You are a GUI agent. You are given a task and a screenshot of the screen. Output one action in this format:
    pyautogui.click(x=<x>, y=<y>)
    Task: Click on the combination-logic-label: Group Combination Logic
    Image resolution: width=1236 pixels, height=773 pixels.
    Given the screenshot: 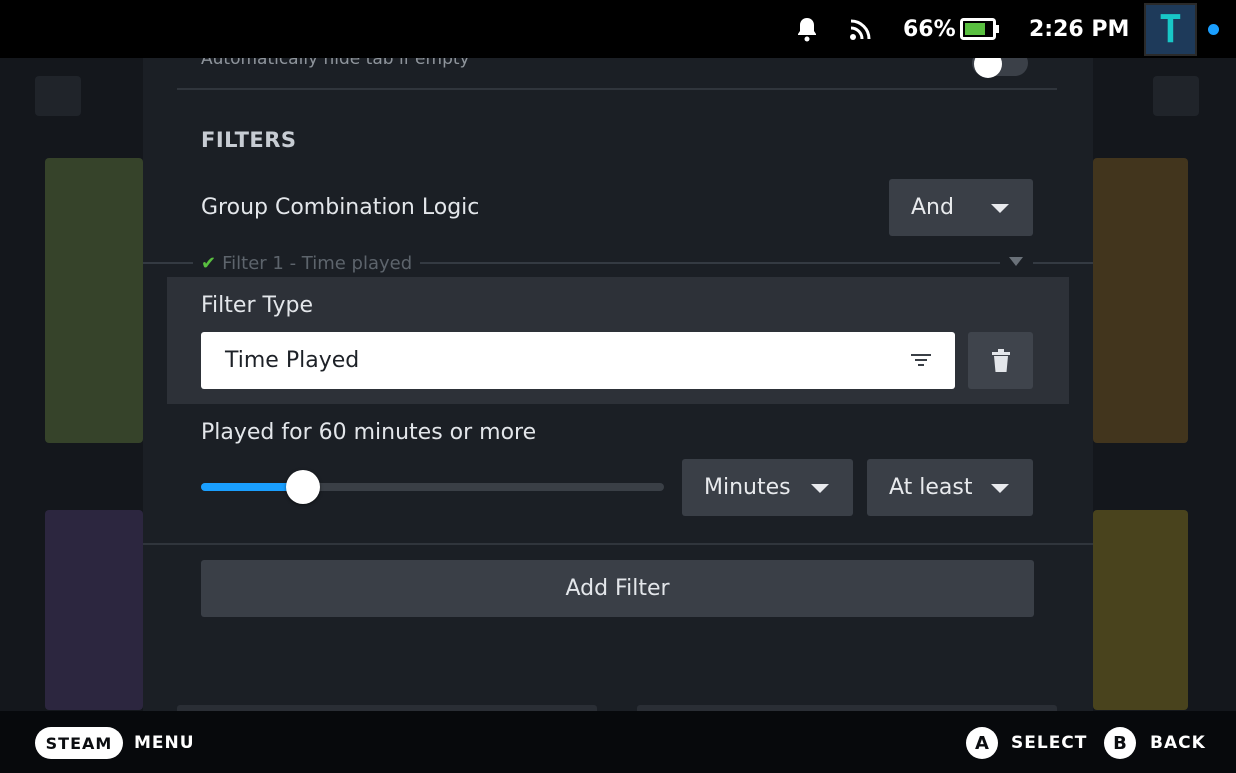 What is the action you would take?
    pyautogui.click(x=340, y=207)
    